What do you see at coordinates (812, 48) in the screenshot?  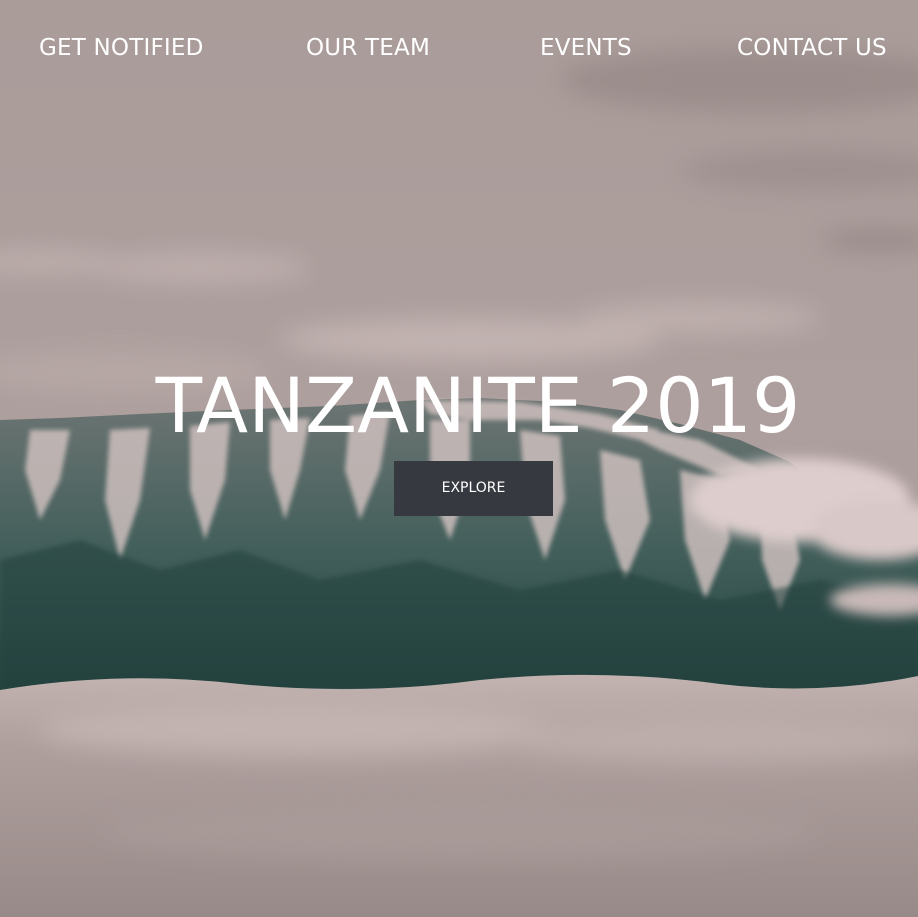 I see `nav-item-contact-us: CONTACT US` at bounding box center [812, 48].